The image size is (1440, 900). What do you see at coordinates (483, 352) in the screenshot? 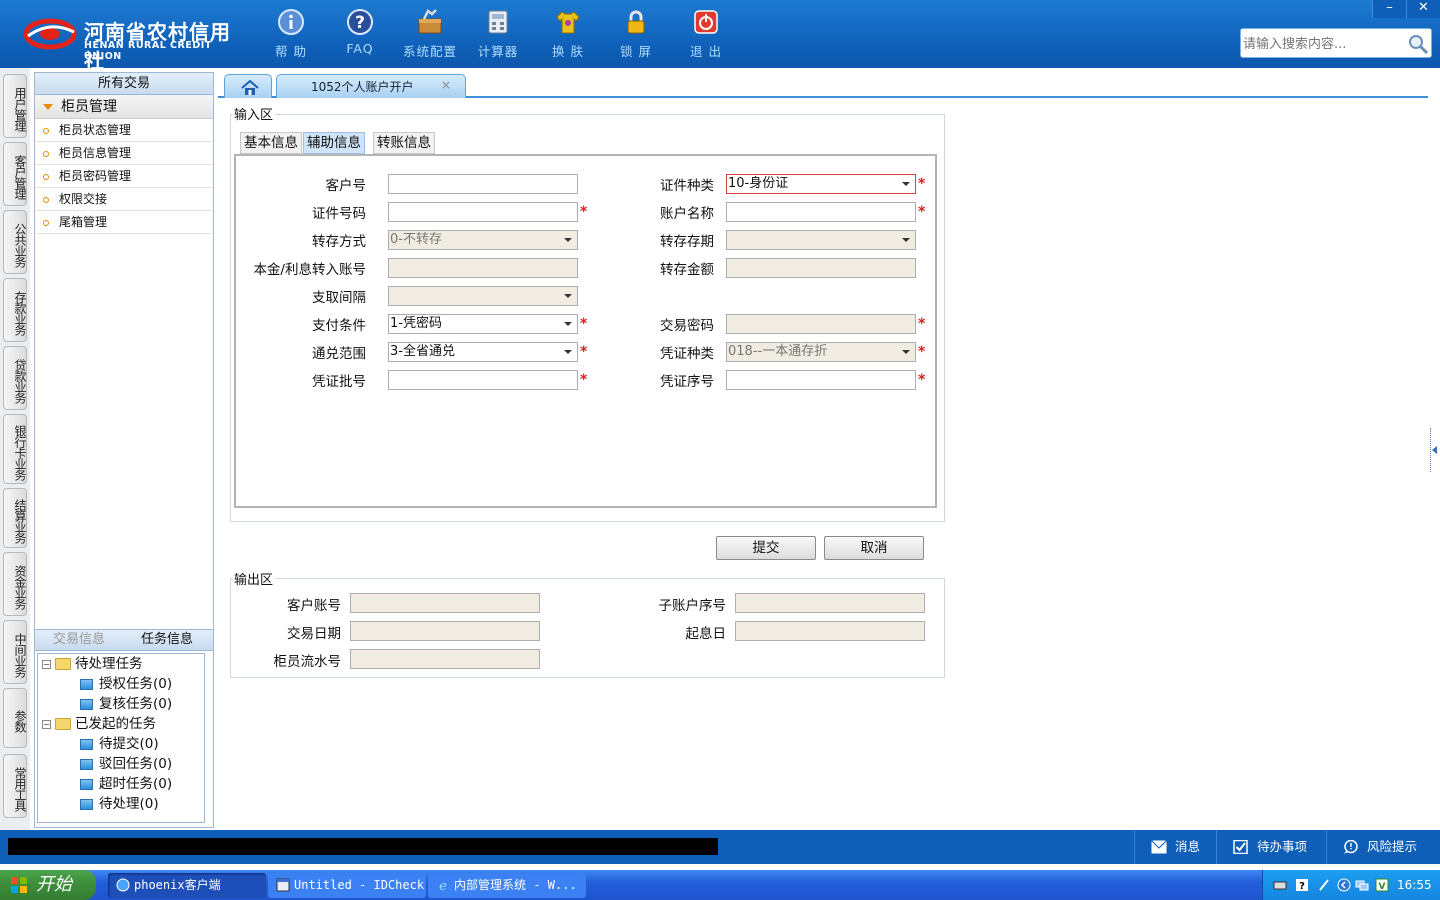
I see `exchange-scope-select: 3-全省通兑` at bounding box center [483, 352].